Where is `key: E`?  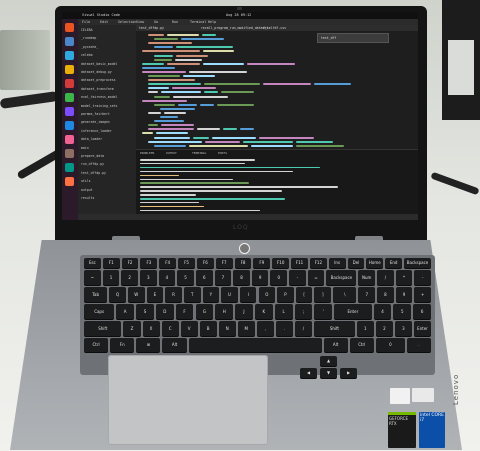 key: E is located at coordinates (155, 294).